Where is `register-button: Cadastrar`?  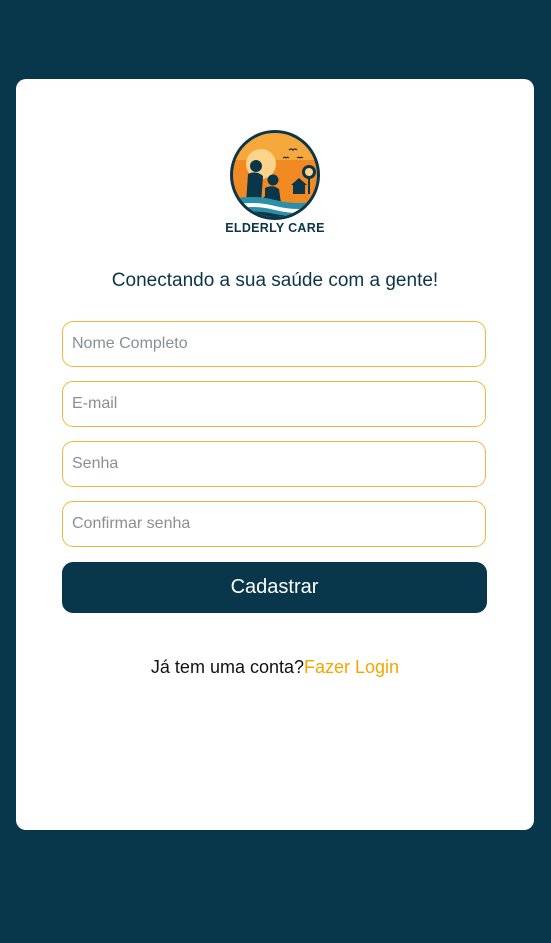
register-button: Cadastrar is located at coordinates (274, 587).